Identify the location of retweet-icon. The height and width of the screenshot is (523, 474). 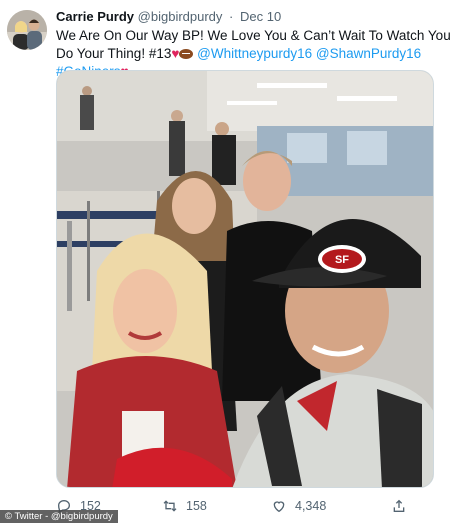
(170, 506).